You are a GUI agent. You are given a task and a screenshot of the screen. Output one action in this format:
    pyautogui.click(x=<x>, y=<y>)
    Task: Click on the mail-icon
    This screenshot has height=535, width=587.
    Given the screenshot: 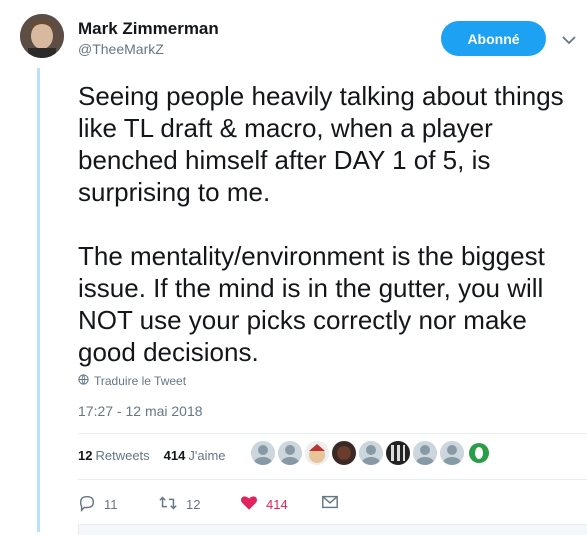 What is the action you would take?
    pyautogui.click(x=330, y=503)
    